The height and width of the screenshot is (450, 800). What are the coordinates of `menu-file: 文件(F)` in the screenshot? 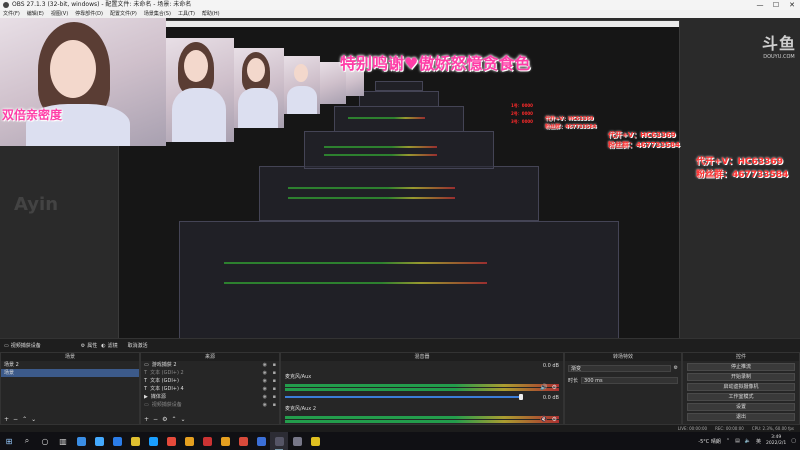 It's located at (11, 14).